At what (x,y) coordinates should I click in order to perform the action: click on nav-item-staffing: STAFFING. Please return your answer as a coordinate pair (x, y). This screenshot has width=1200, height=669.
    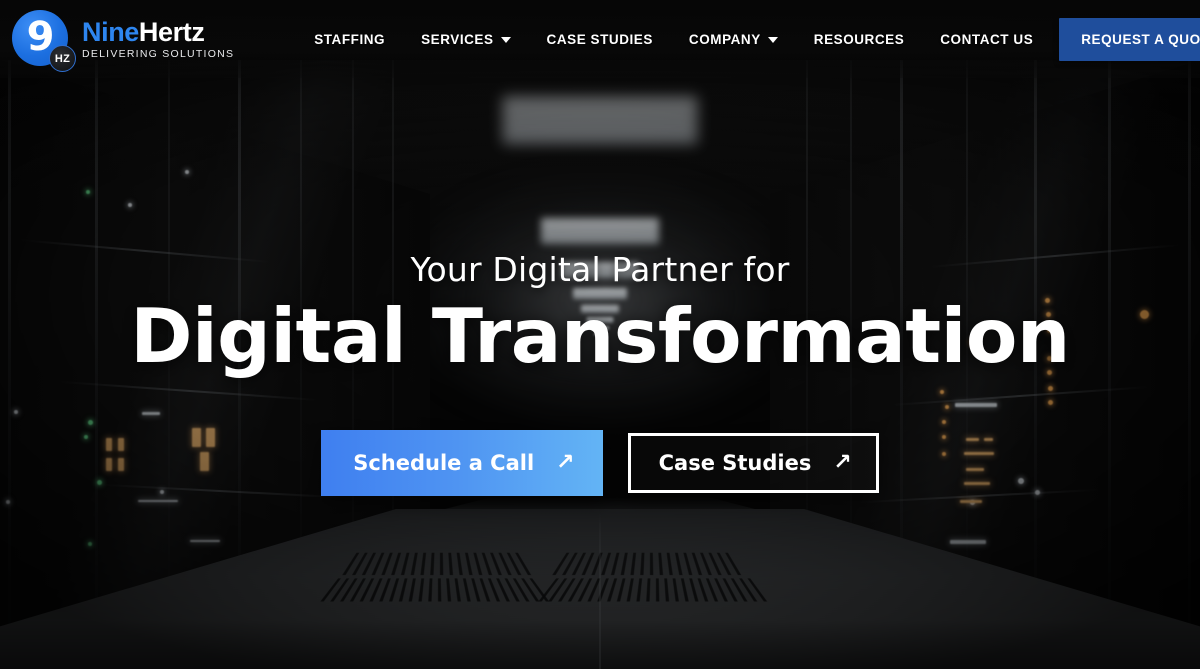
    Looking at the image, I should click on (349, 39).